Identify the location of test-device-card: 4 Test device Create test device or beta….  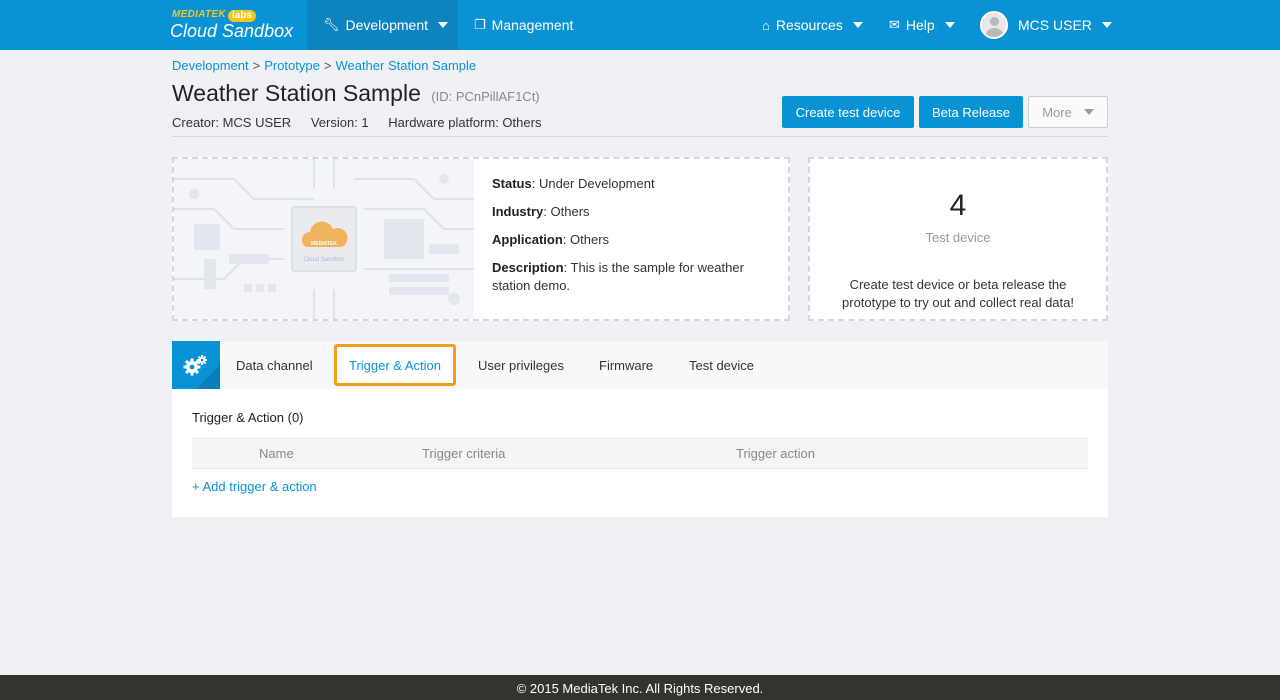
(958, 239).